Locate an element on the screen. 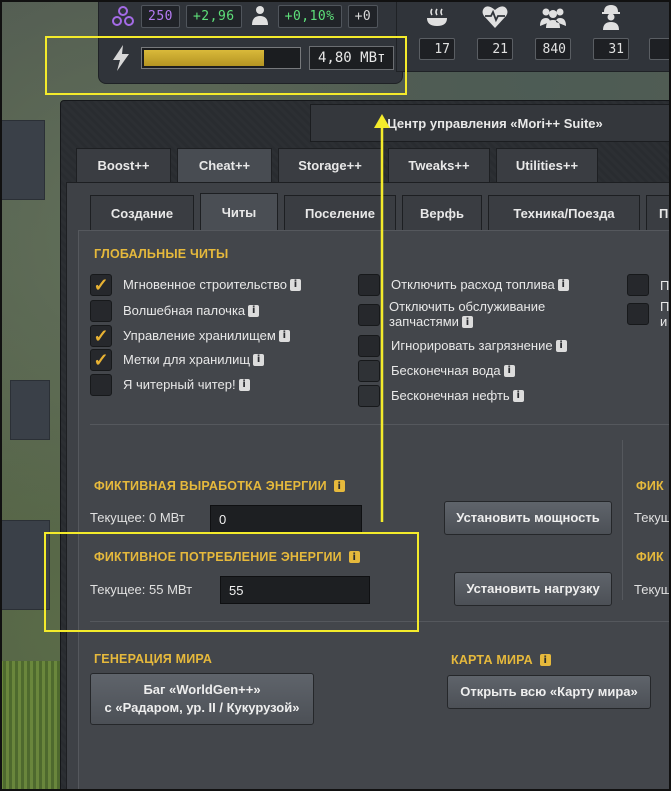  cheat-label-line1: Отключить обслуживание is located at coordinates (467, 306).